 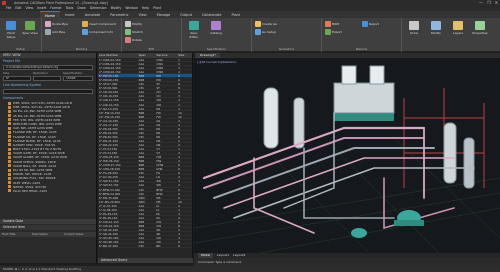 What do you see at coordinates (48, 85) in the screenshot?
I see `section-line-numbering: Line Numbering System` at bounding box center [48, 85].